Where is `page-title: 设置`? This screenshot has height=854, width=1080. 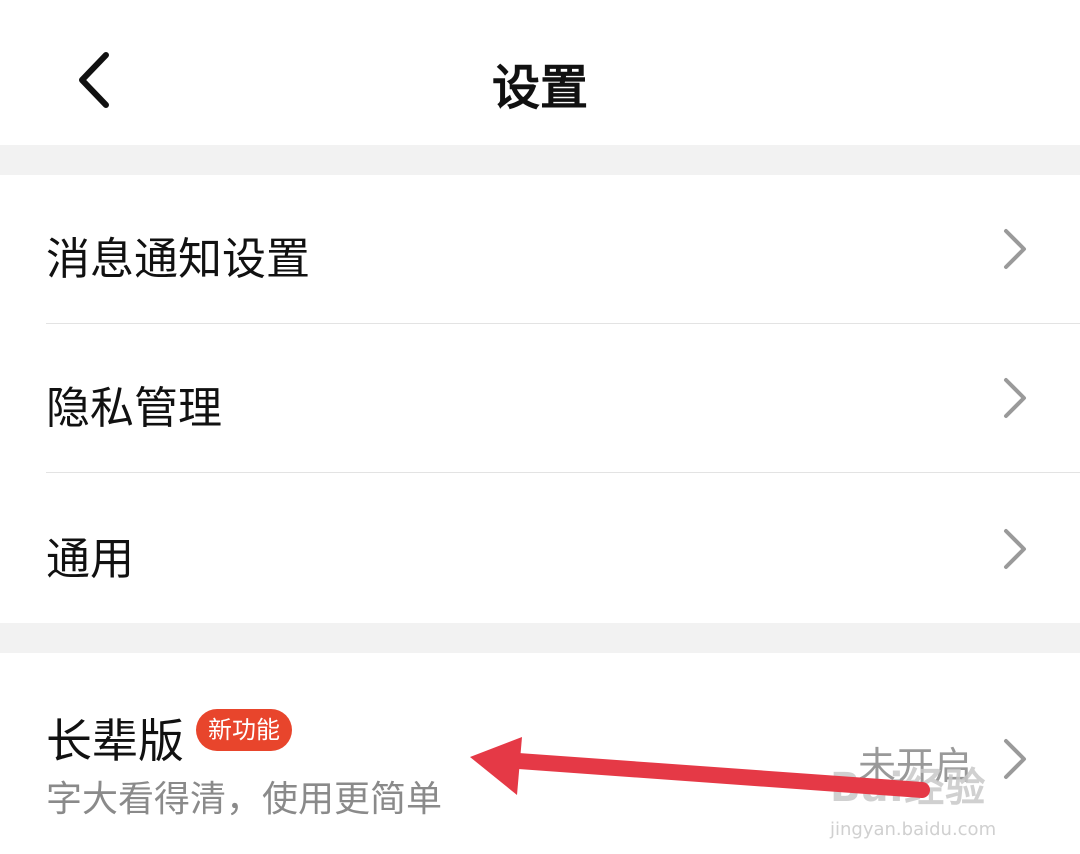
page-title: 设置 is located at coordinates (539, 88).